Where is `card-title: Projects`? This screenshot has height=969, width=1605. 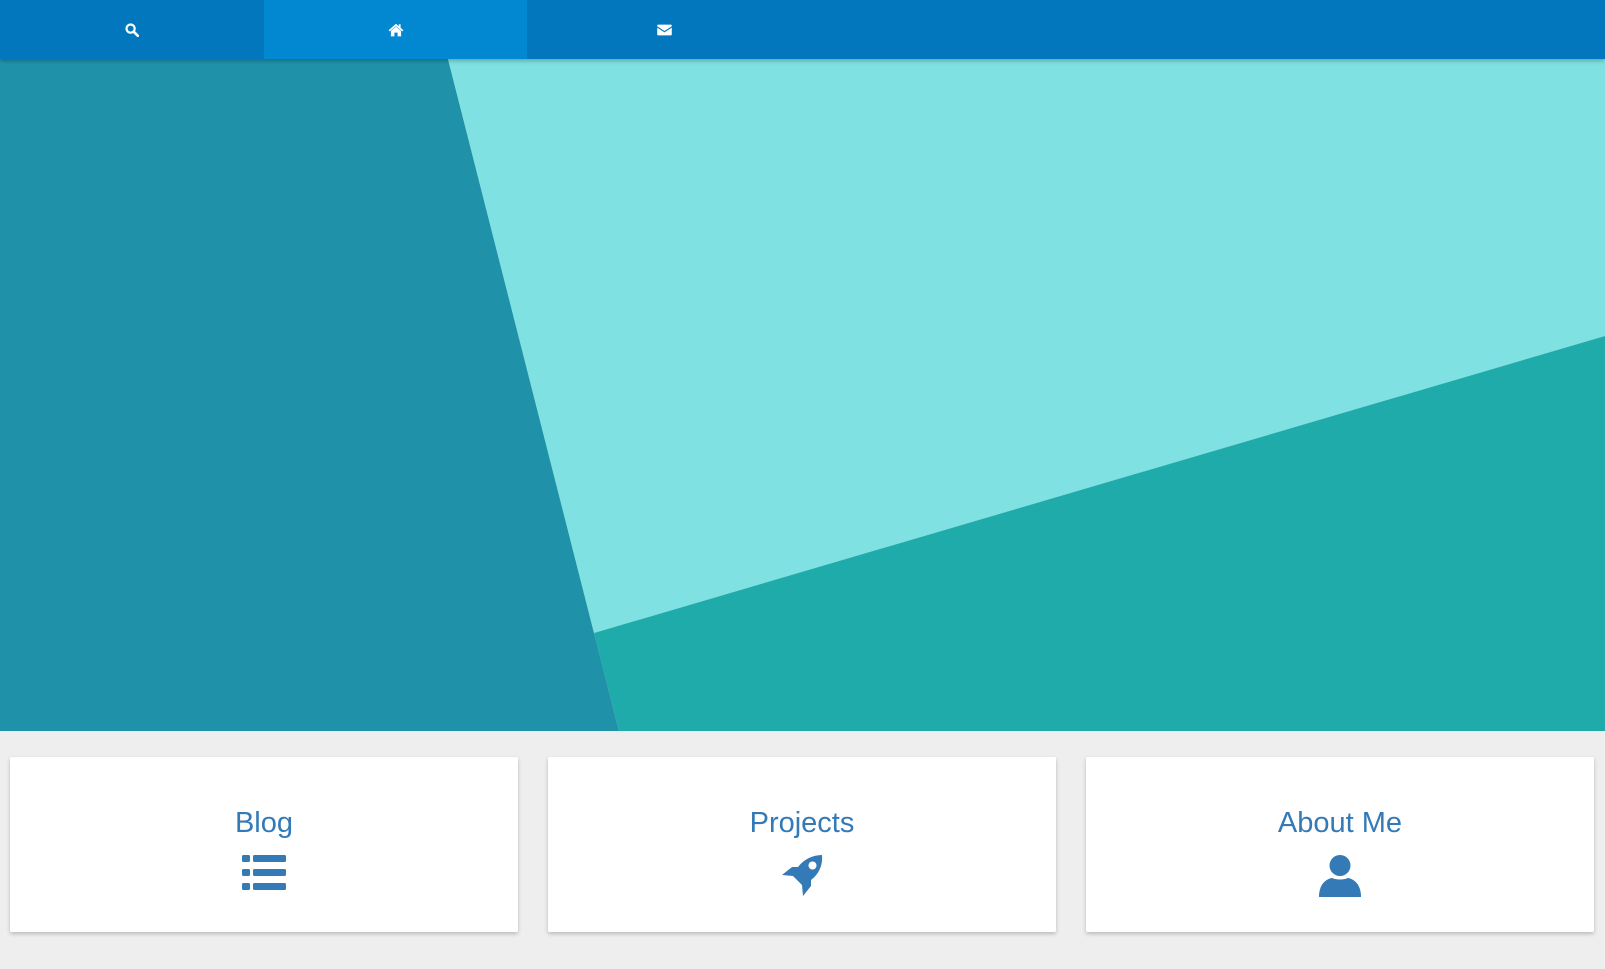 card-title: Projects is located at coordinates (802, 823).